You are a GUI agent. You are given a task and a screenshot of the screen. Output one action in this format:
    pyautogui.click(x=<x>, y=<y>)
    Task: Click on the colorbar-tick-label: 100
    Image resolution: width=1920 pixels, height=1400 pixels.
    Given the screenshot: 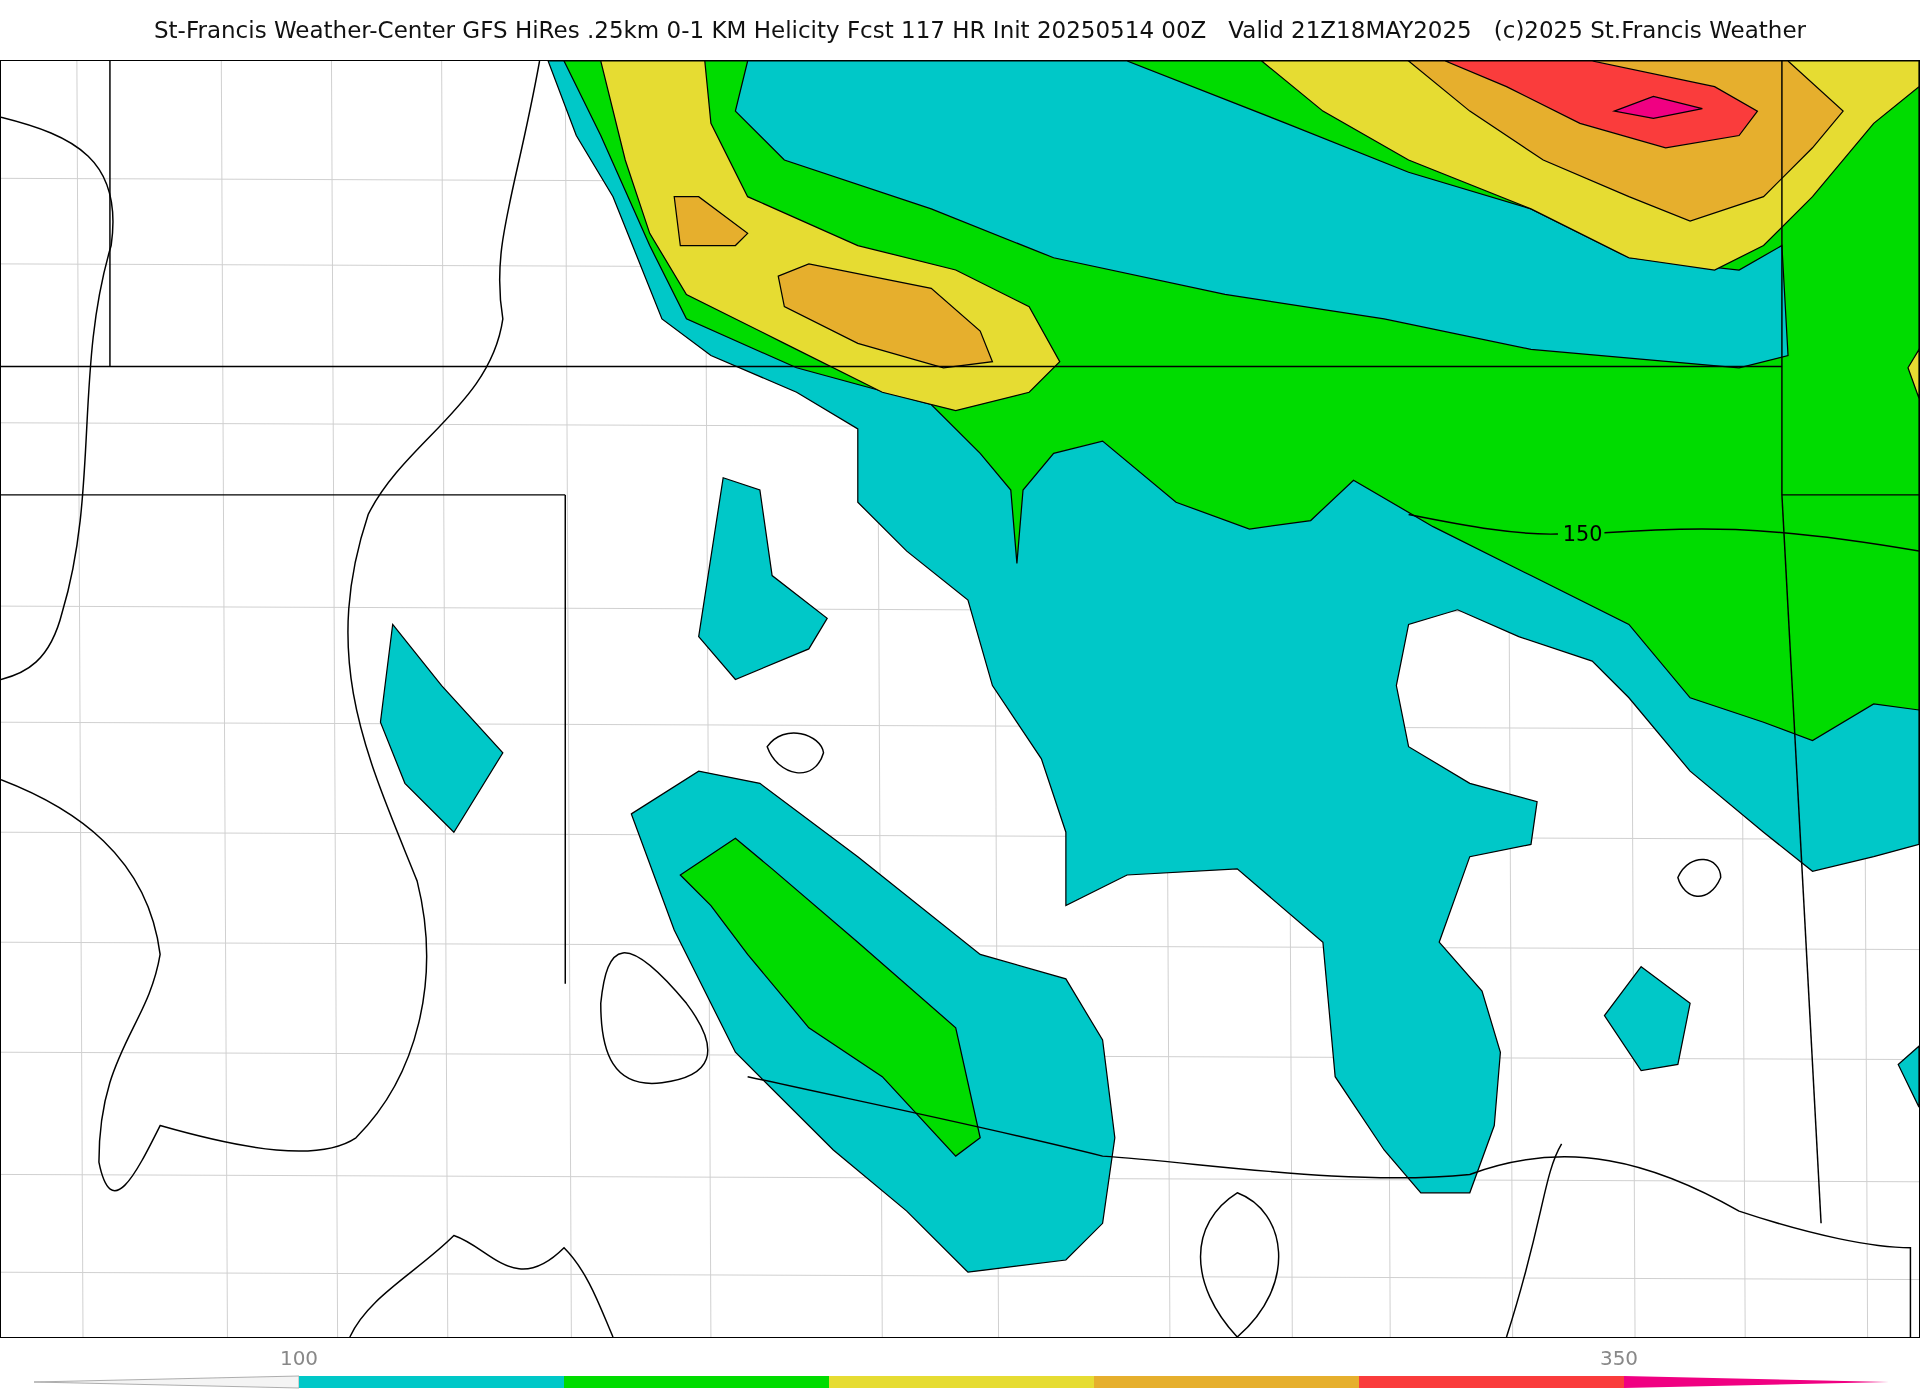 What is the action you would take?
    pyautogui.click(x=299, y=1358)
    